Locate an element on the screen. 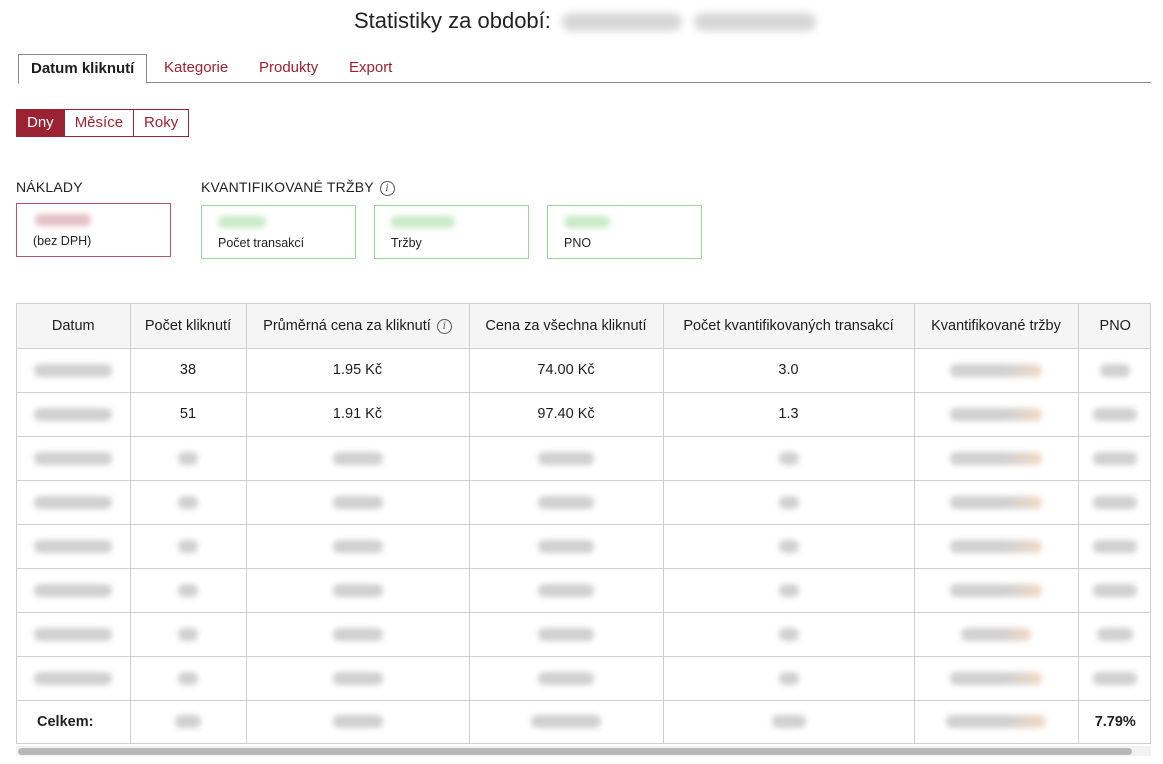 The width and height of the screenshot is (1163, 764). pno-box: PNO is located at coordinates (624, 232).